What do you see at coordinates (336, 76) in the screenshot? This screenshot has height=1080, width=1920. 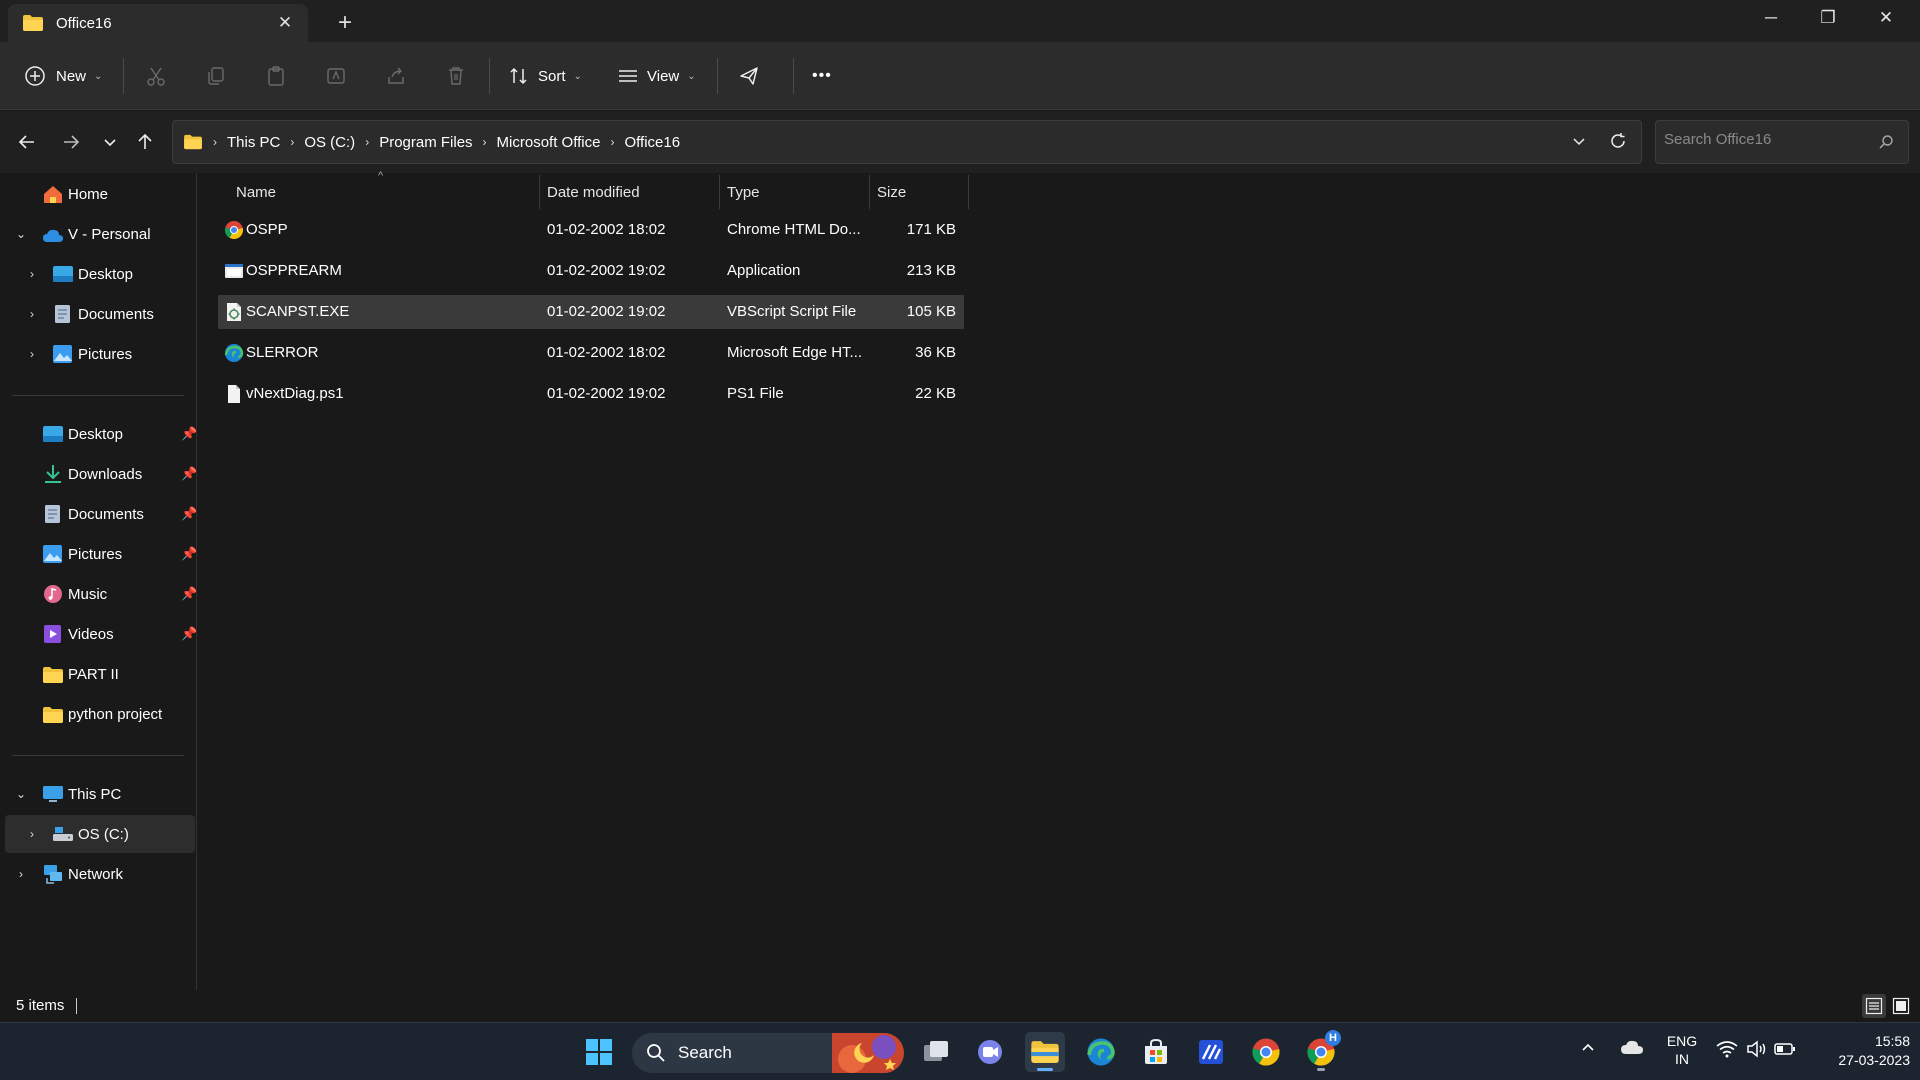 I see `rename-button` at bounding box center [336, 76].